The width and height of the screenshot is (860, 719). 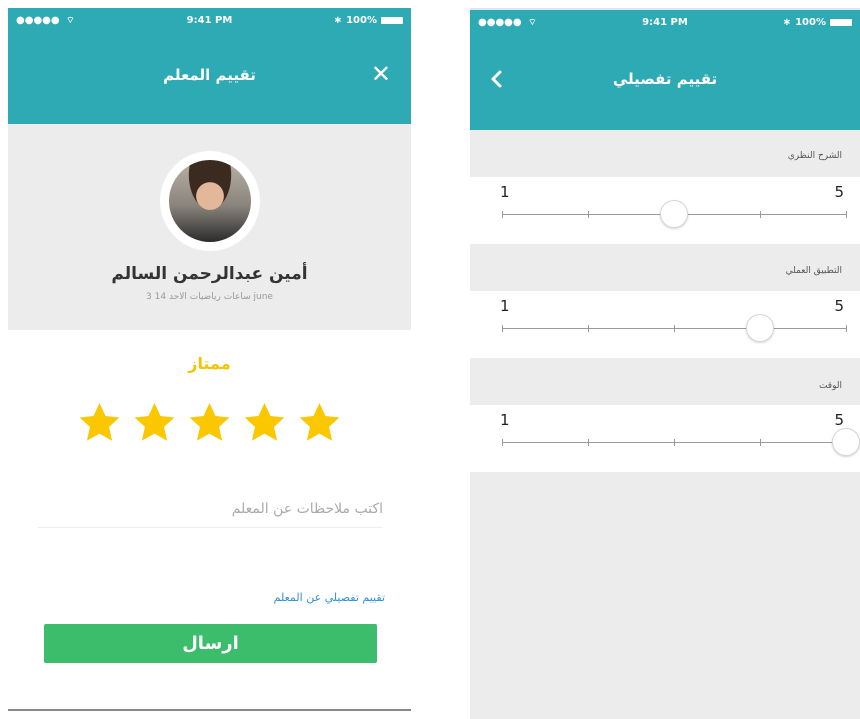 I want to click on header-bar: تقييم تفصيلي, so click(x=665, y=83).